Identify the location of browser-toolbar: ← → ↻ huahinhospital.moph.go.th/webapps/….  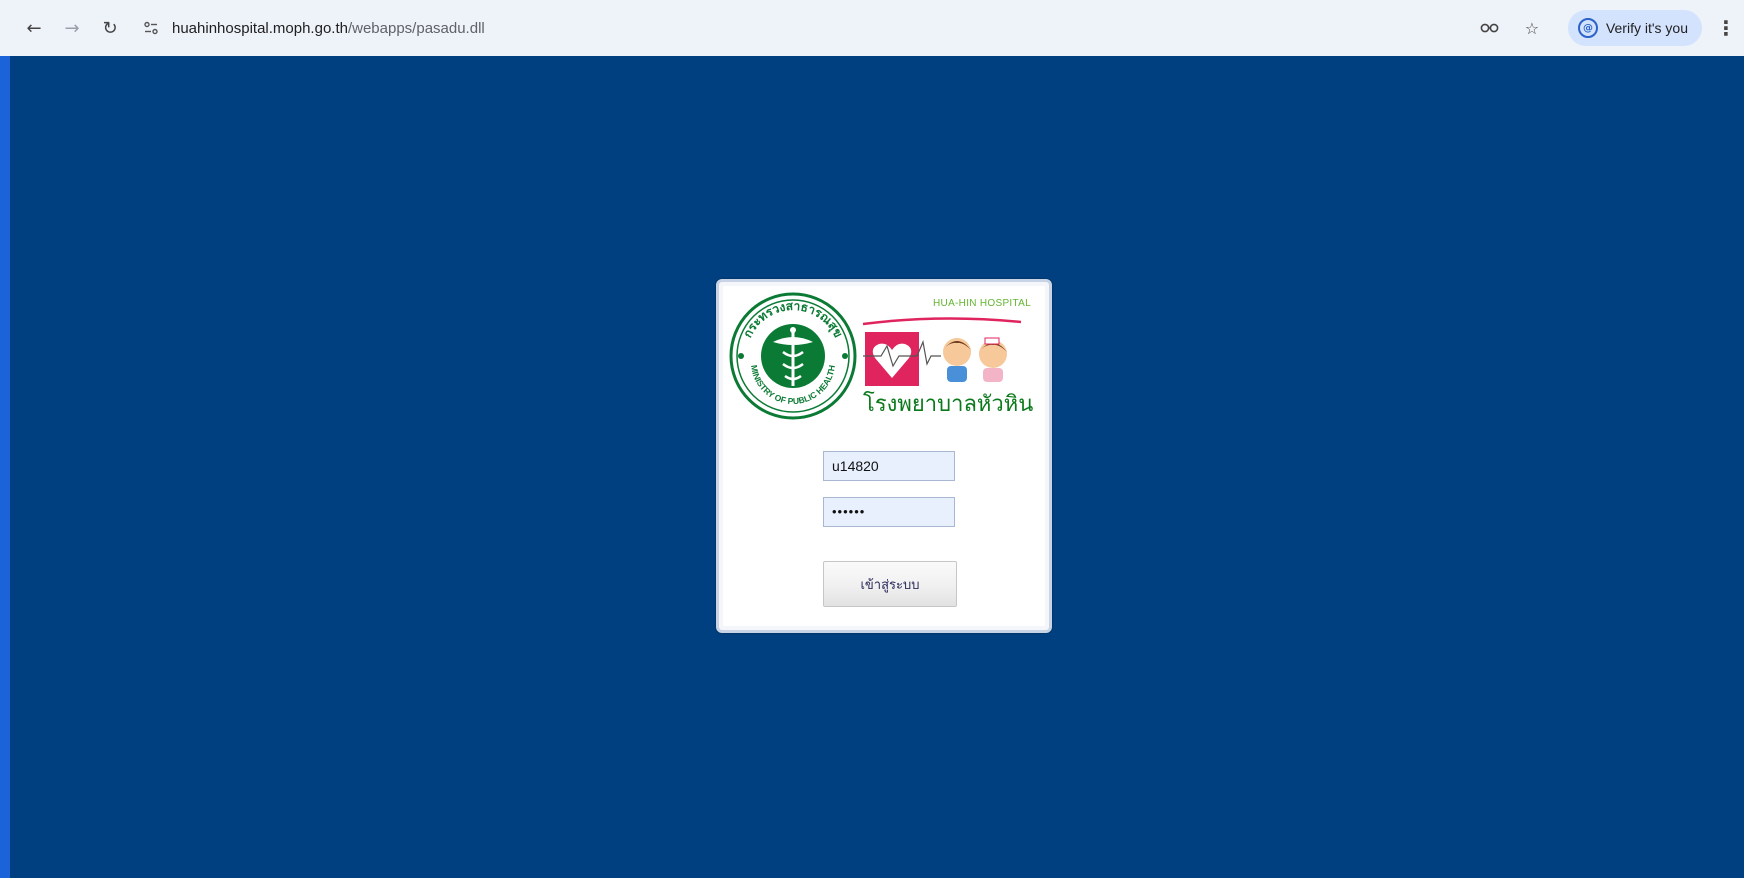
(872, 28).